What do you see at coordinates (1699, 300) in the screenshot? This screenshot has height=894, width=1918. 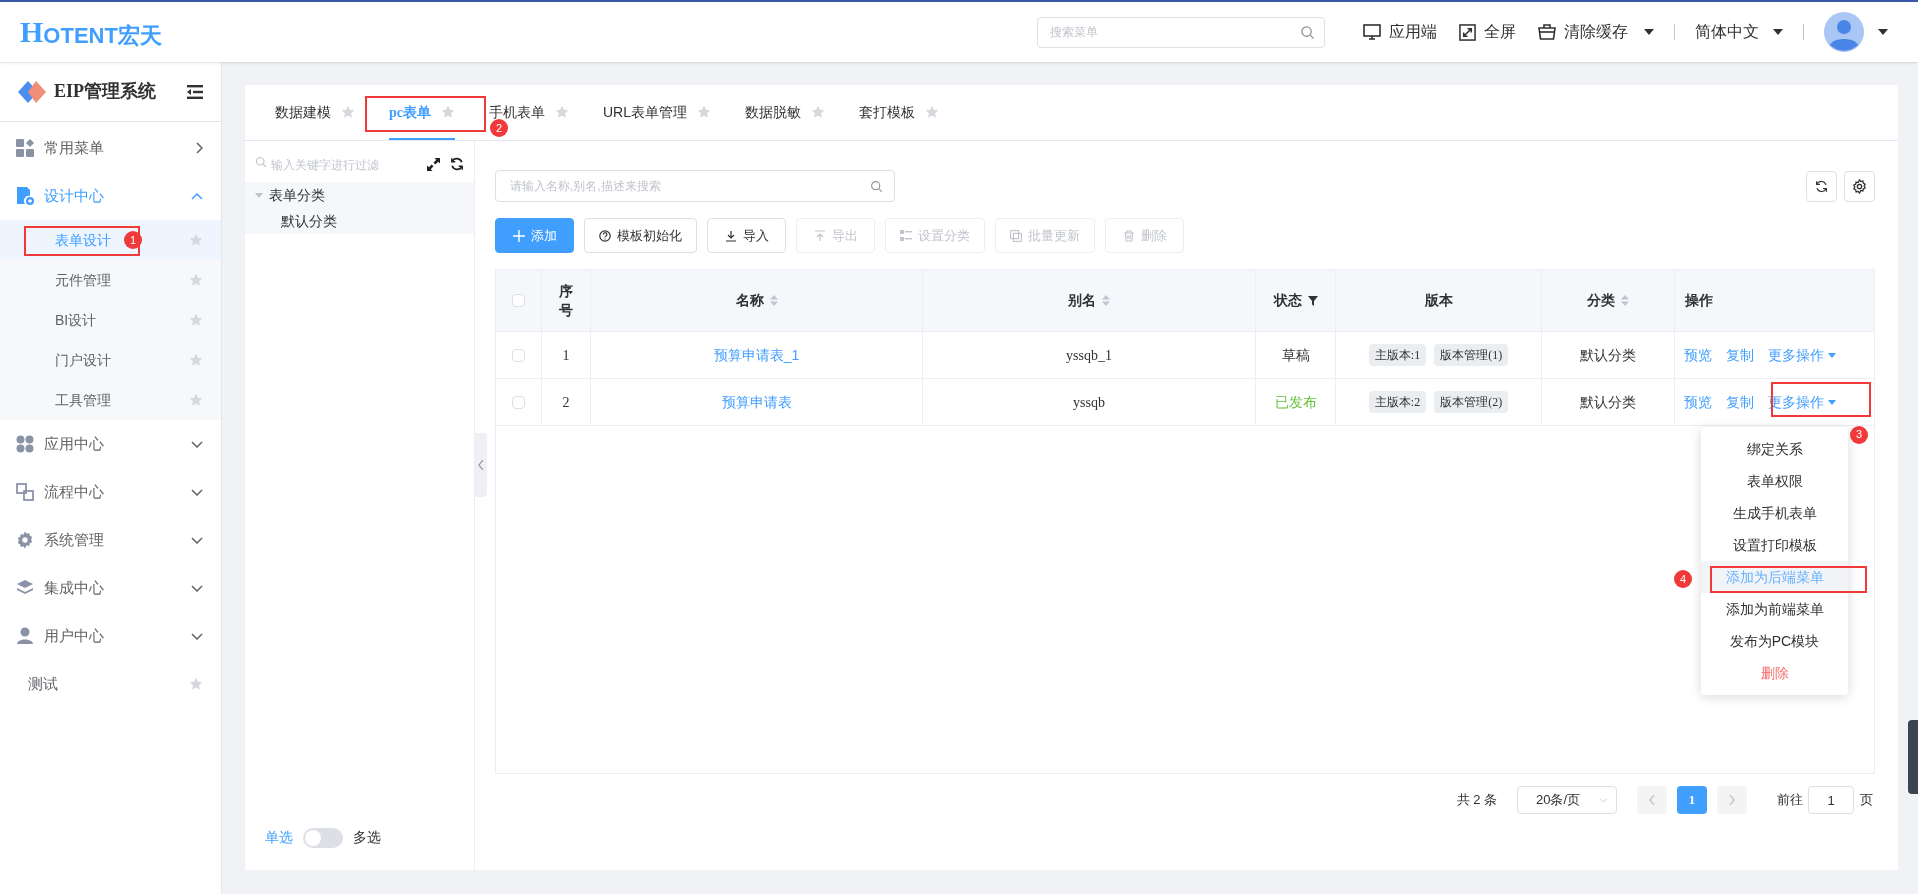 I see `column-header: 操作` at bounding box center [1699, 300].